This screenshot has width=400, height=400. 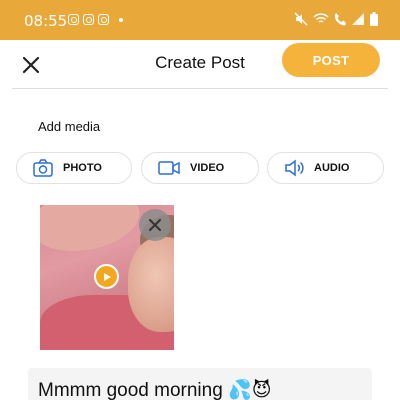 What do you see at coordinates (374, 19) in the screenshot?
I see `battery-icon` at bounding box center [374, 19].